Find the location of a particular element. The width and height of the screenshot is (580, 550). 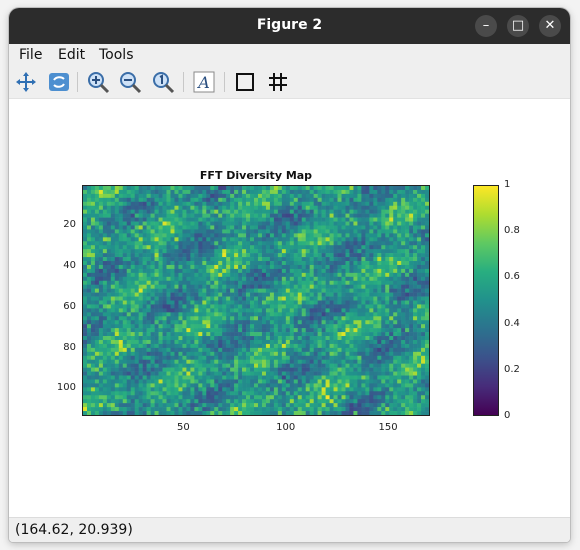

menu-tools: Tools is located at coordinates (116, 55).